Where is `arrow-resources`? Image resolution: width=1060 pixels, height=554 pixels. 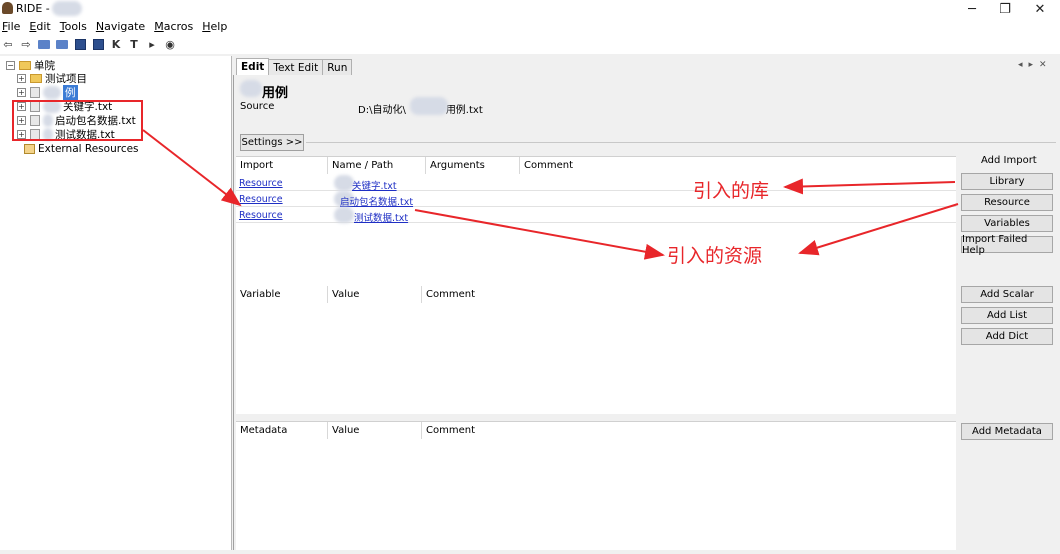 arrow-resources is located at coordinates (539, 234).